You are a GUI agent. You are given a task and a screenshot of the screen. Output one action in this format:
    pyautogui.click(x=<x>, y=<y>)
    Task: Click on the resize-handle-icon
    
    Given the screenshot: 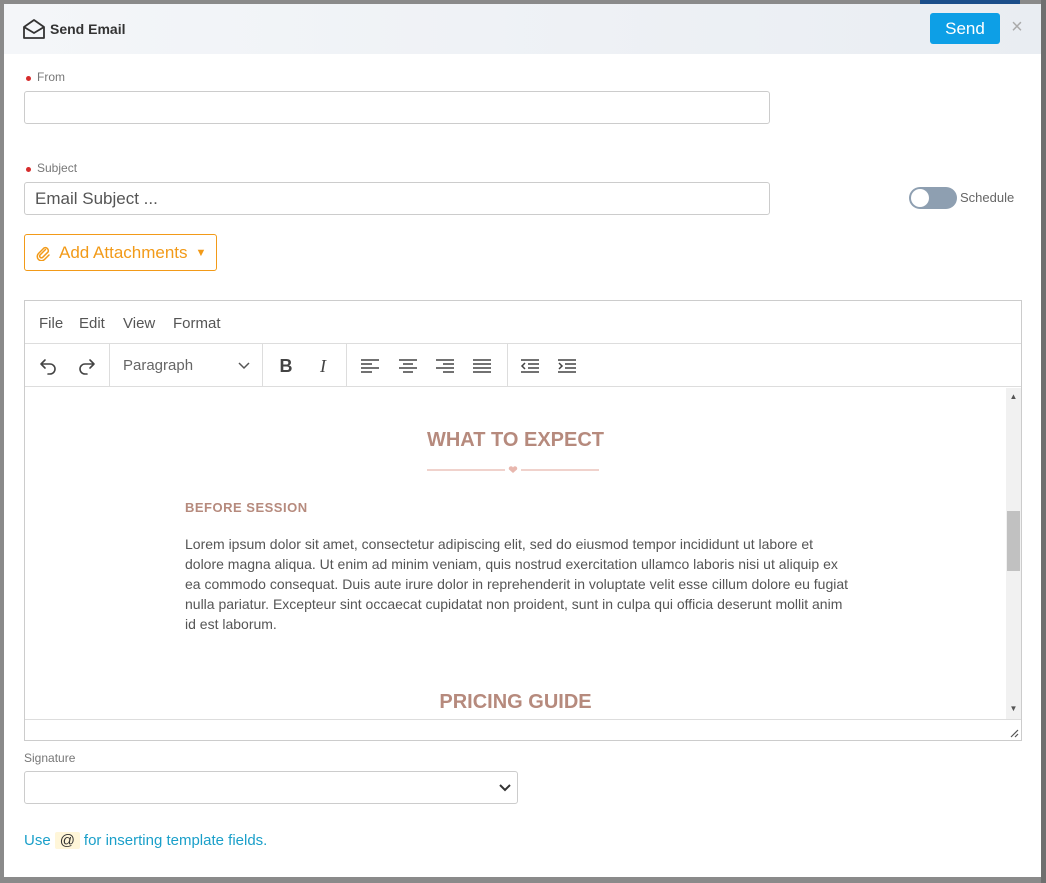 What is the action you would take?
    pyautogui.click(x=1014, y=733)
    